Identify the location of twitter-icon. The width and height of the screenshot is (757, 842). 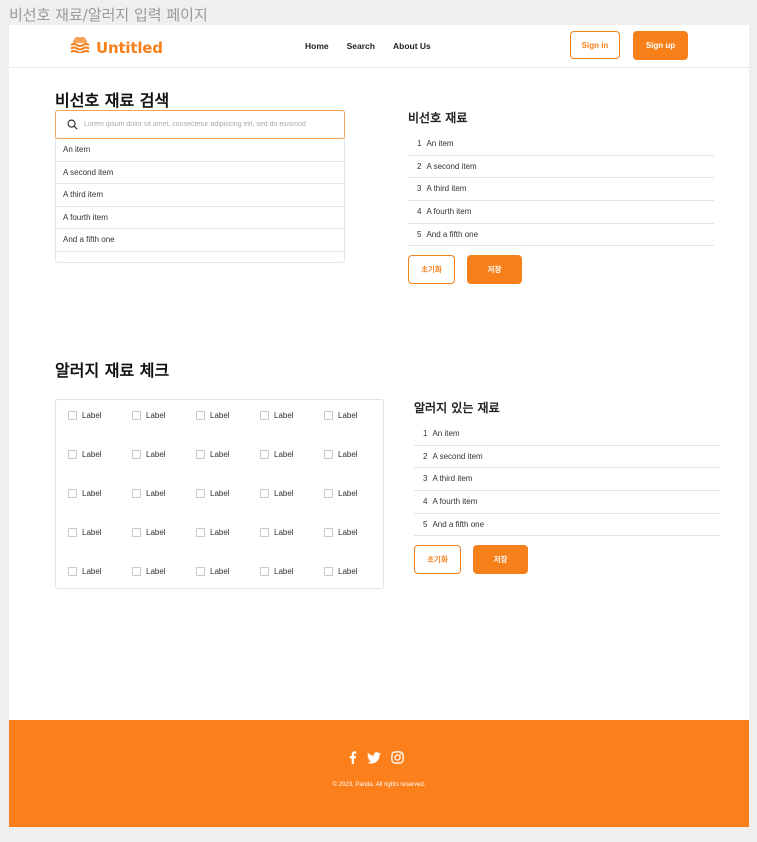
(374, 757).